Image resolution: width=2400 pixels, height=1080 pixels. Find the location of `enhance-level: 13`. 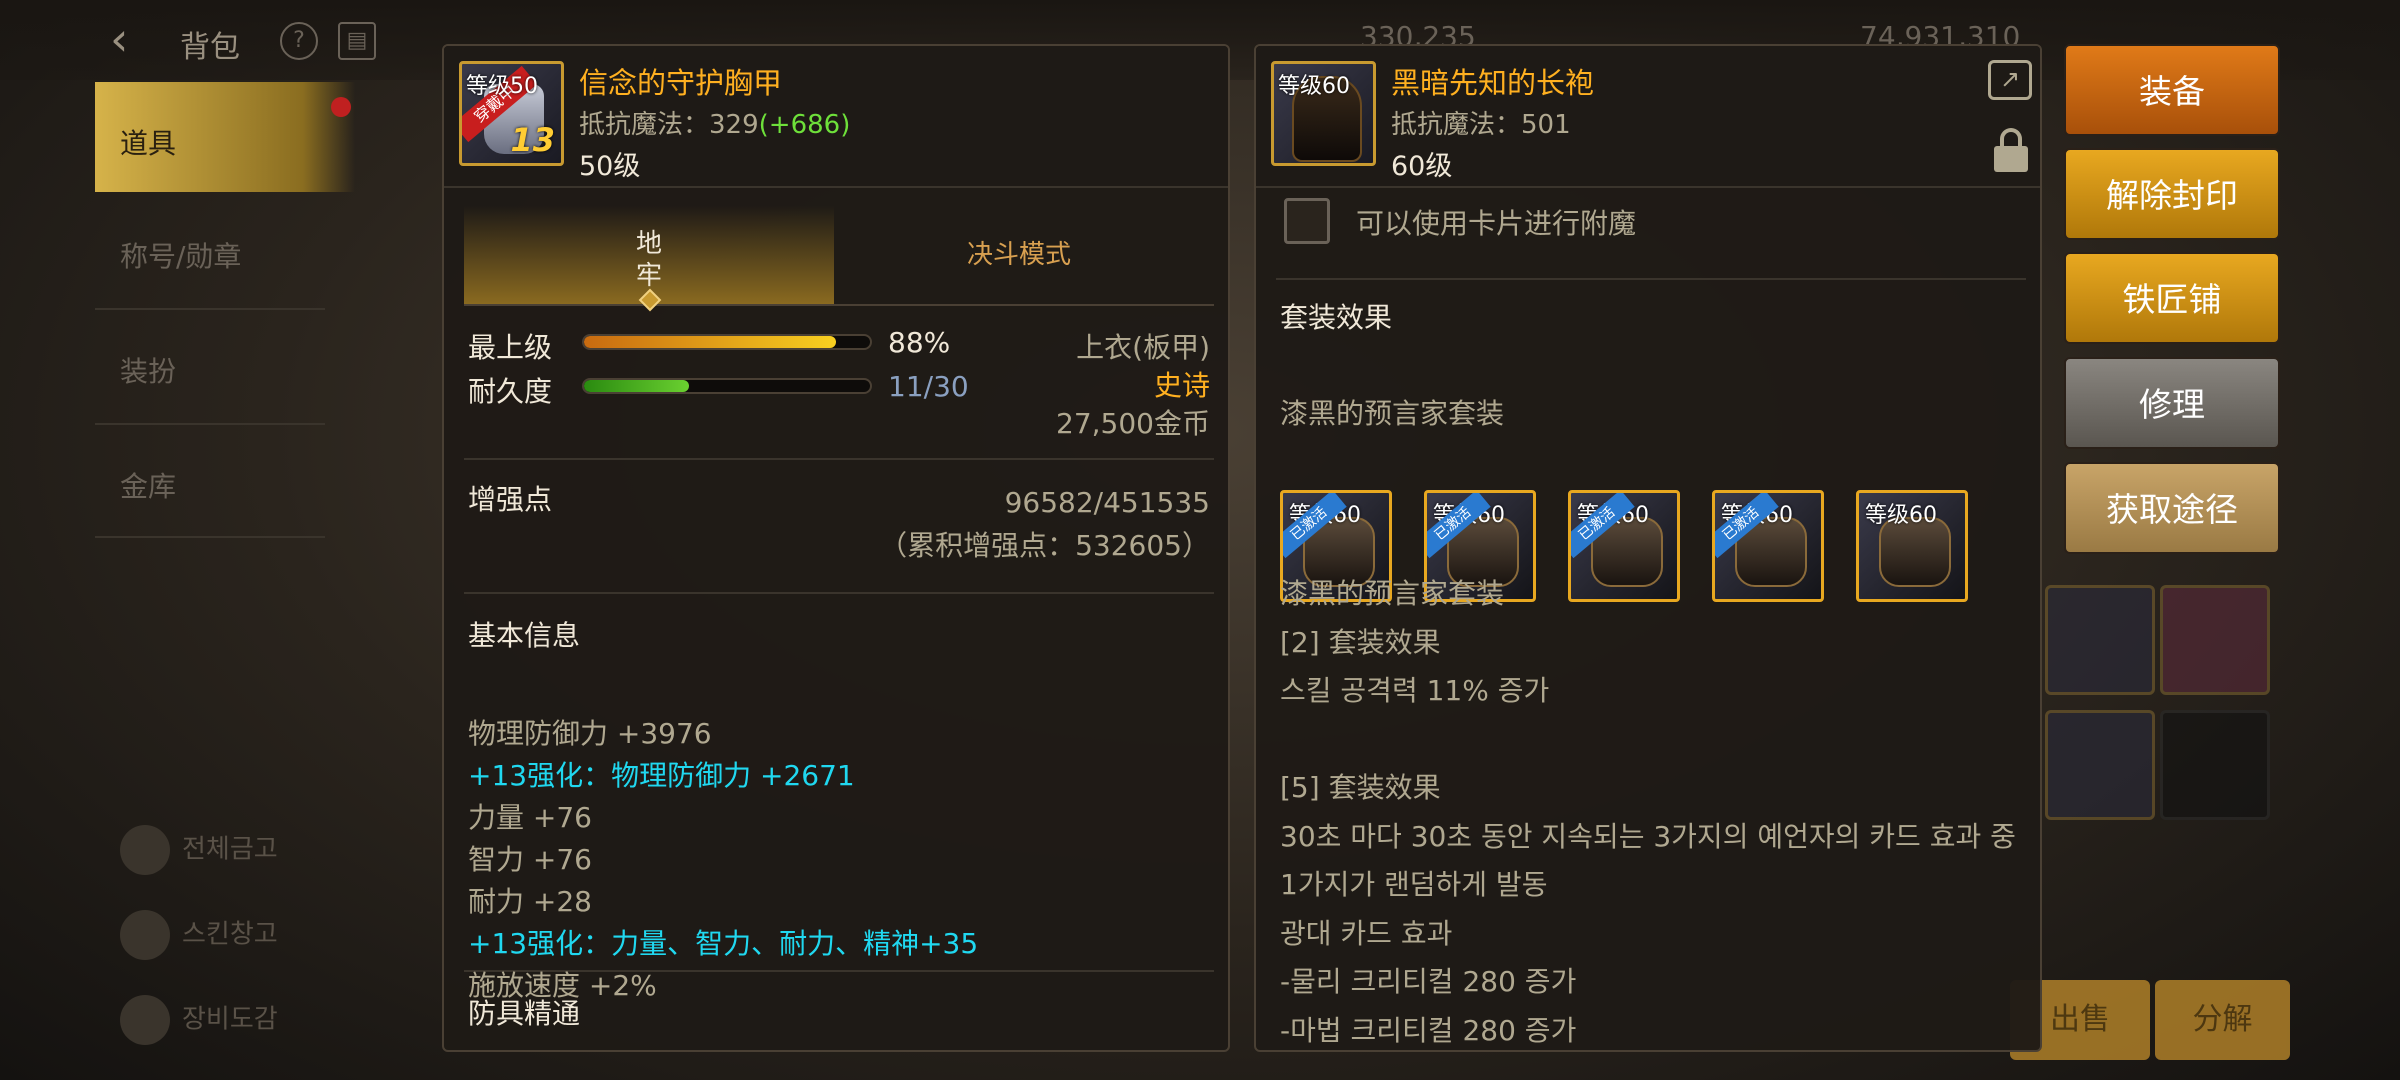

enhance-level: 13 is located at coordinates (532, 140).